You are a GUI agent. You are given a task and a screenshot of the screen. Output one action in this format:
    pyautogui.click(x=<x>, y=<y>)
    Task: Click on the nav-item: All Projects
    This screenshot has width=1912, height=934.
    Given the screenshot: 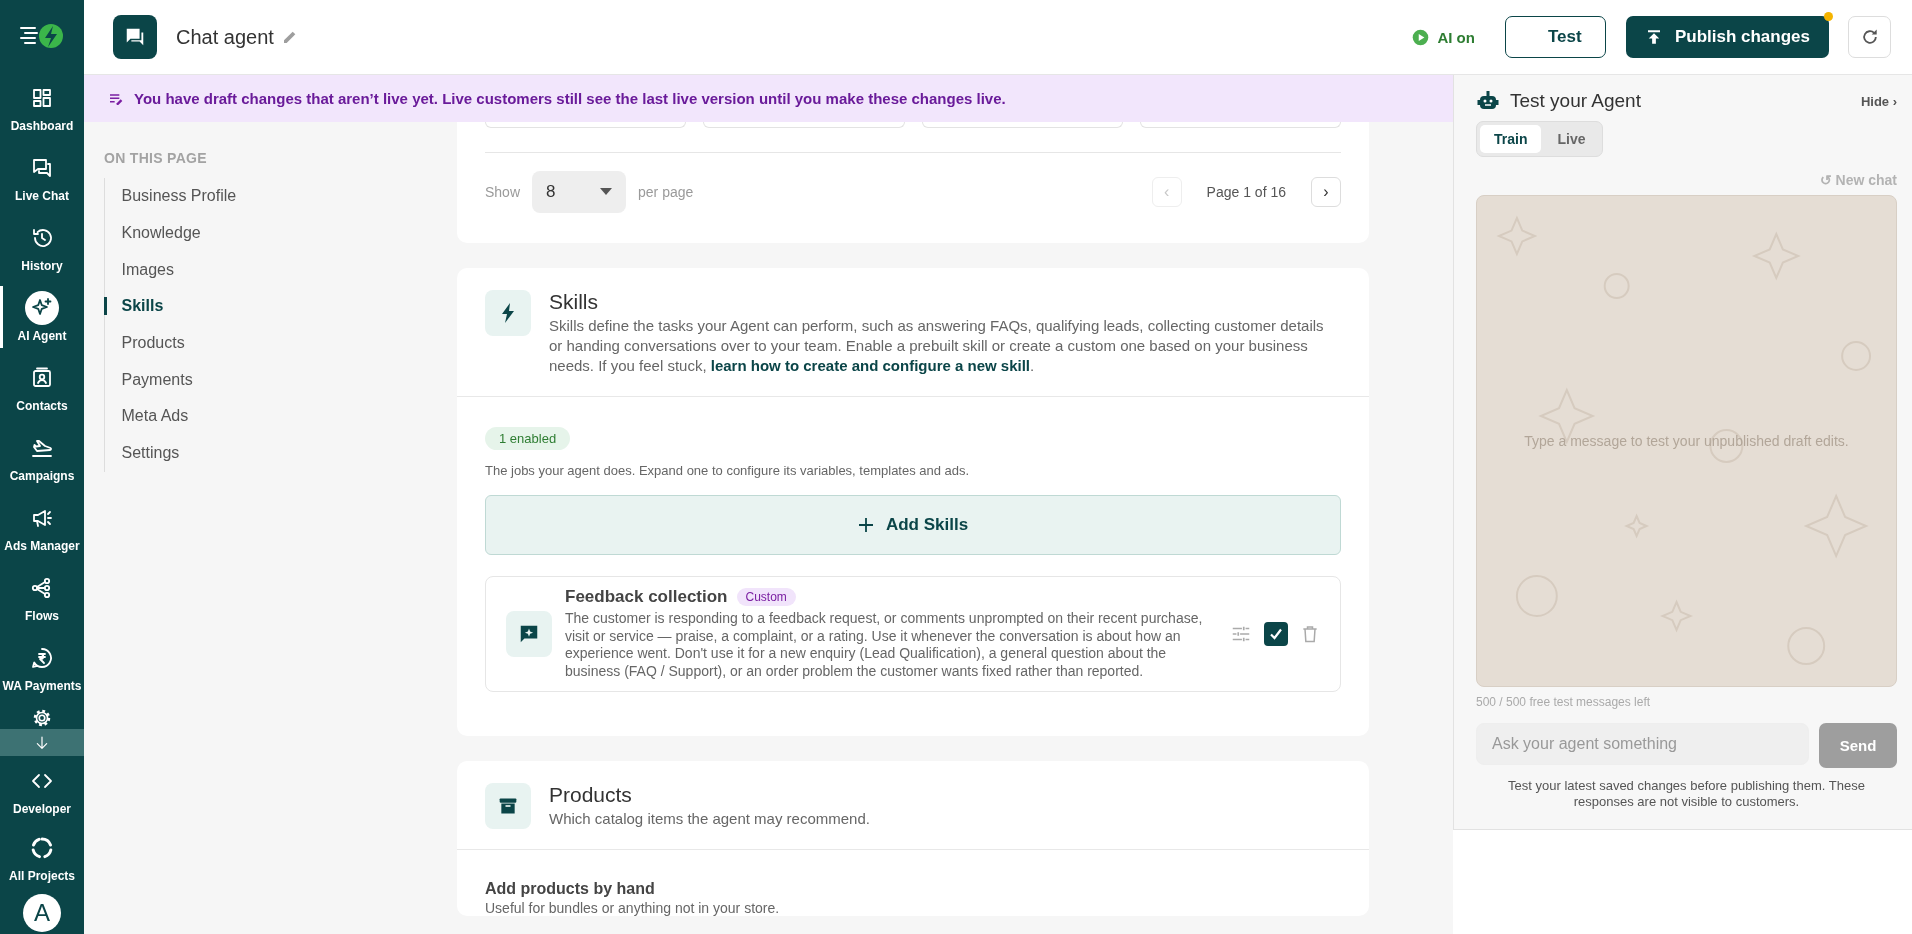 What is the action you would take?
    pyautogui.click(x=42, y=856)
    